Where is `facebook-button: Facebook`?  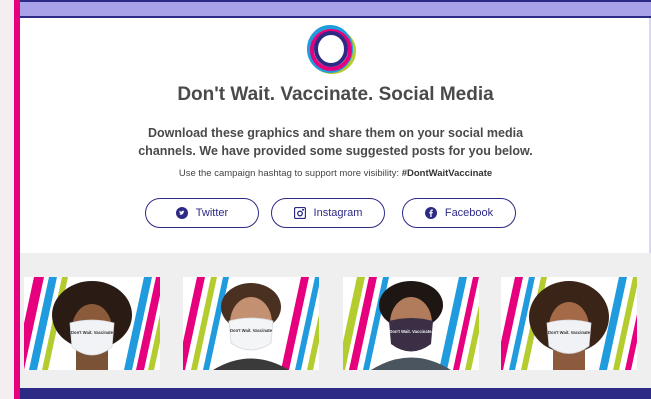
facebook-button: Facebook is located at coordinates (459, 213).